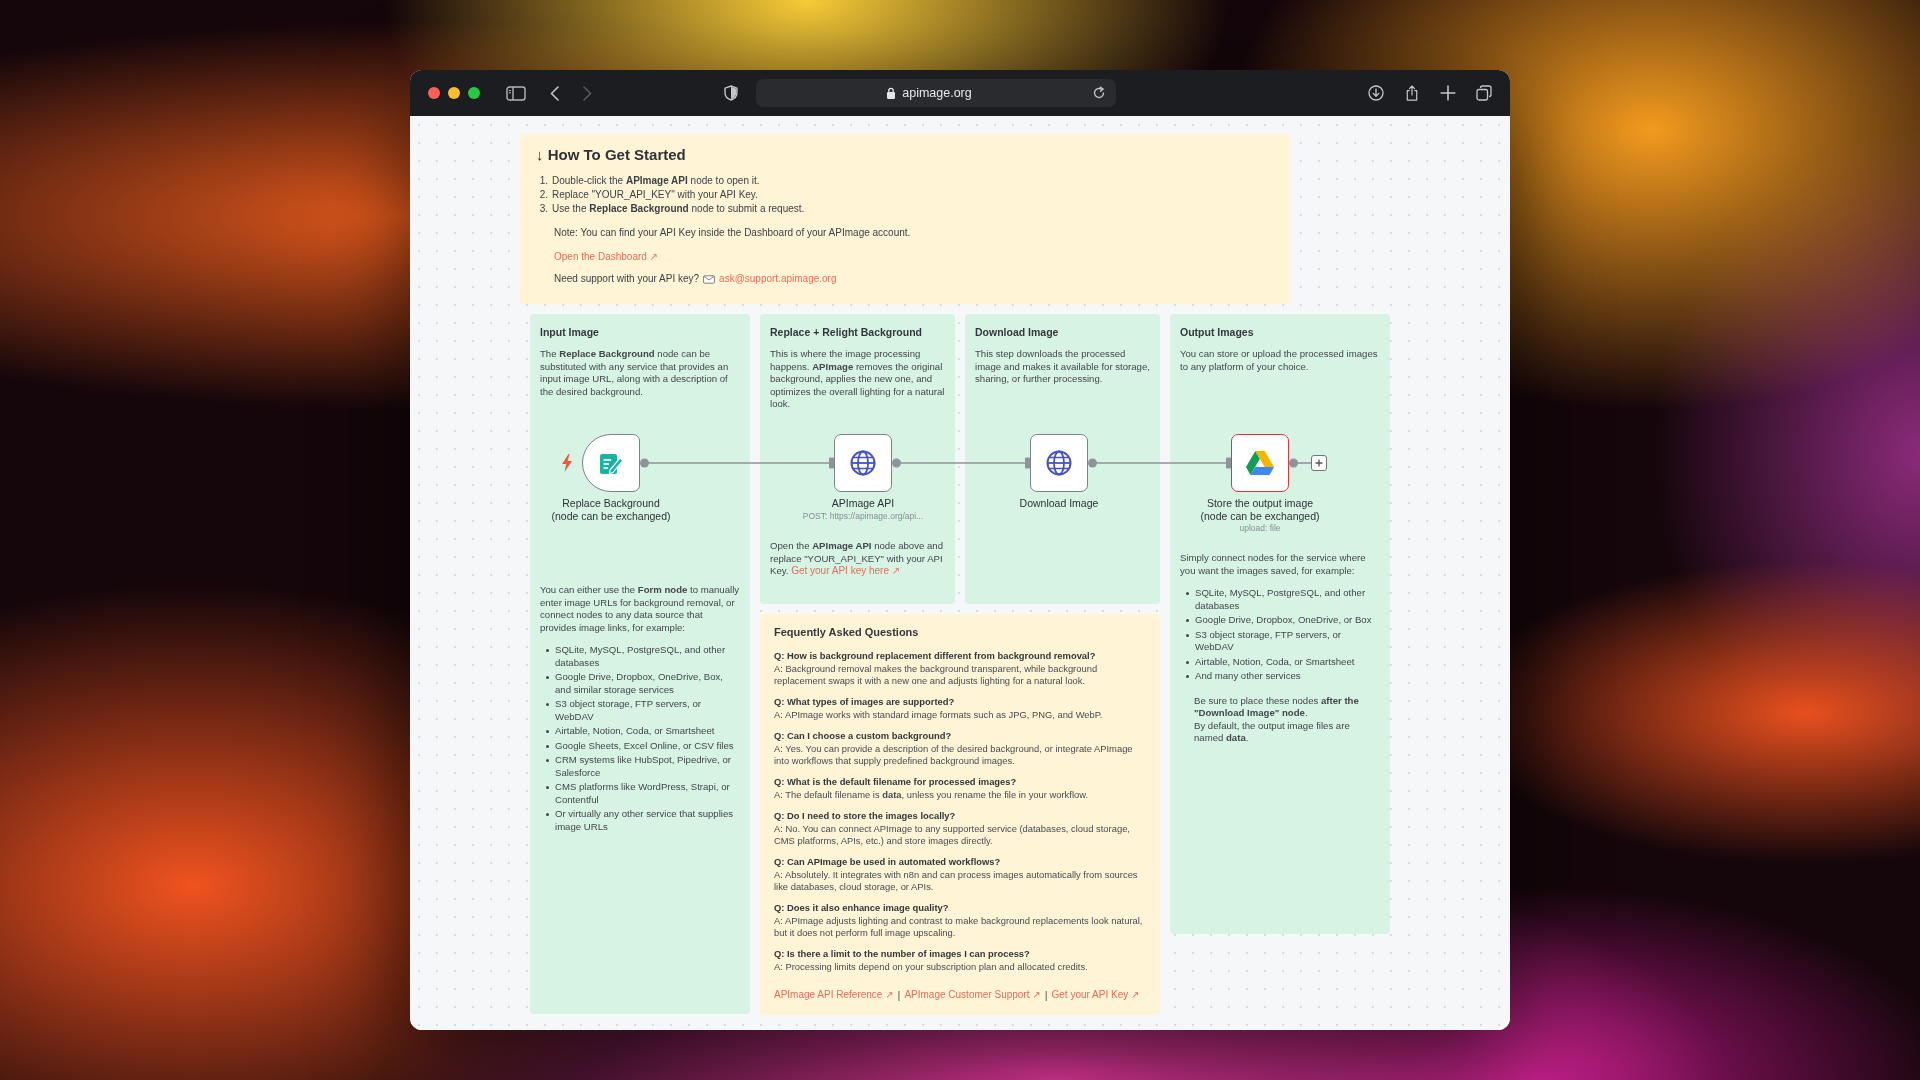  I want to click on faq-answer: A: The default filename is data, unless you rename the file in your workflow., so click(932, 795).